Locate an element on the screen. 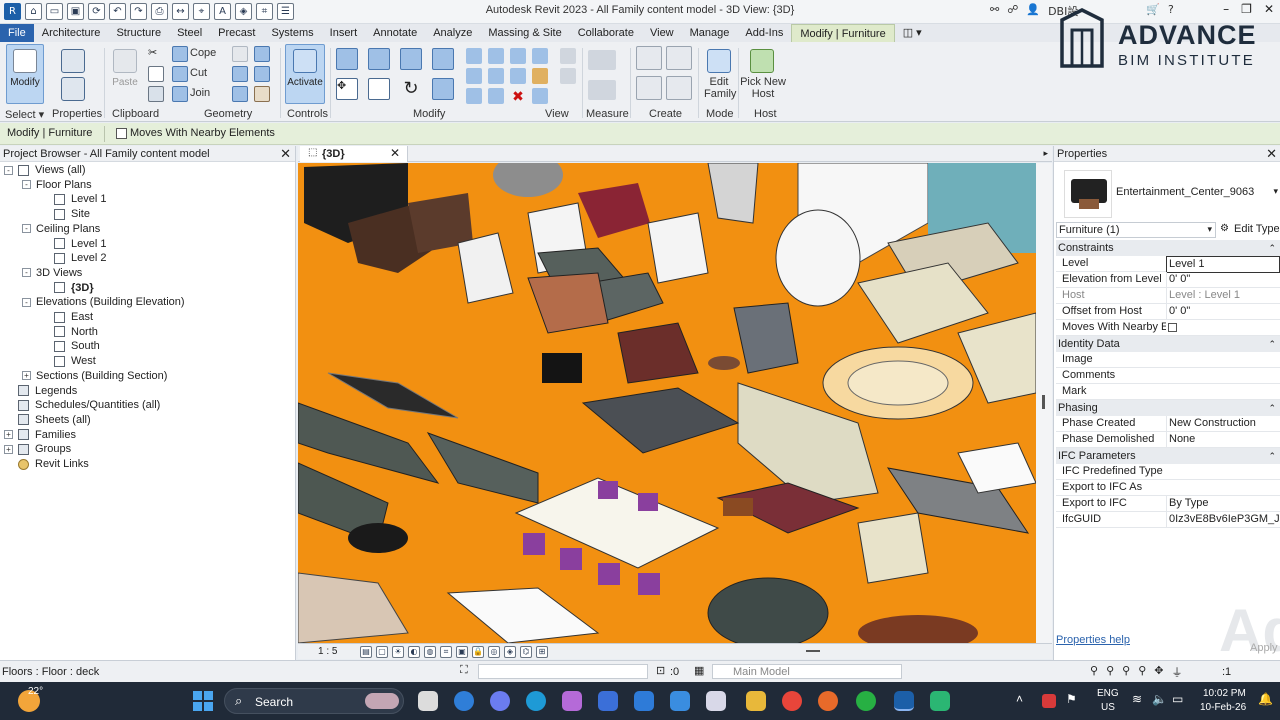  wall-join-icon is located at coordinates (240, 54).